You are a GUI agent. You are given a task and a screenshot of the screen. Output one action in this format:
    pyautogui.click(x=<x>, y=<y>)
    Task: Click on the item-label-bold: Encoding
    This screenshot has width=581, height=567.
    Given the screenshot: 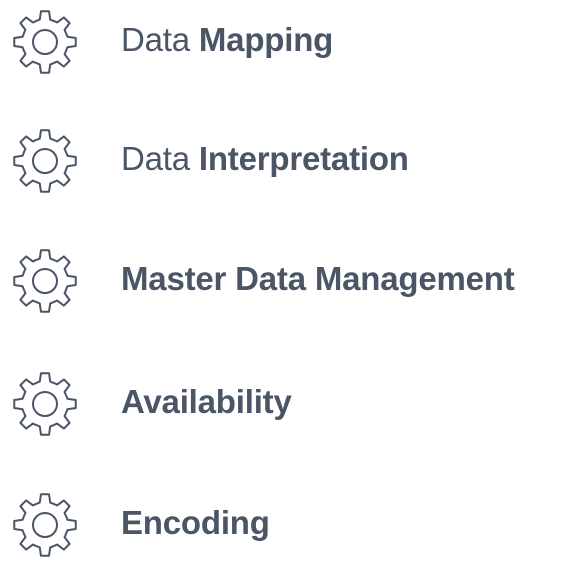 What is the action you would take?
    pyautogui.click(x=195, y=522)
    